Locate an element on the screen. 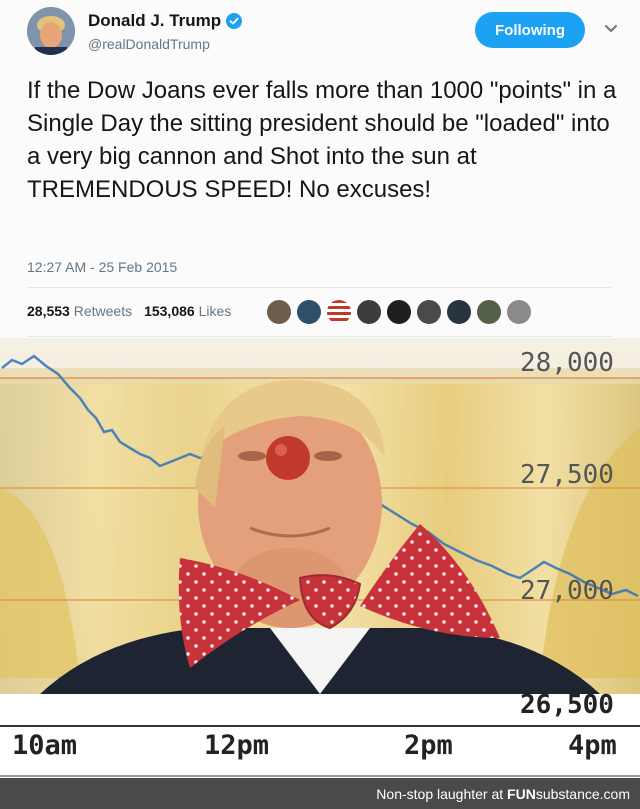 The image size is (640, 809). price-label: 27,000 is located at coordinates (567, 591).